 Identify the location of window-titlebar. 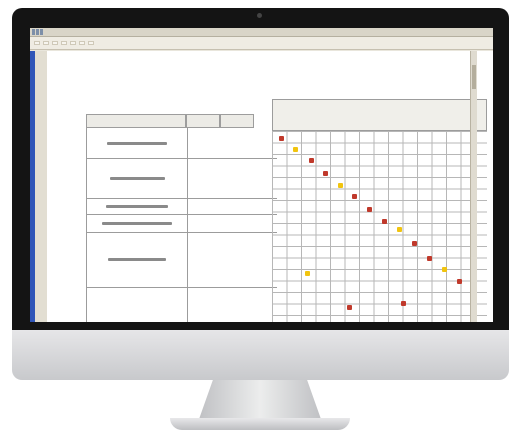
(261, 32).